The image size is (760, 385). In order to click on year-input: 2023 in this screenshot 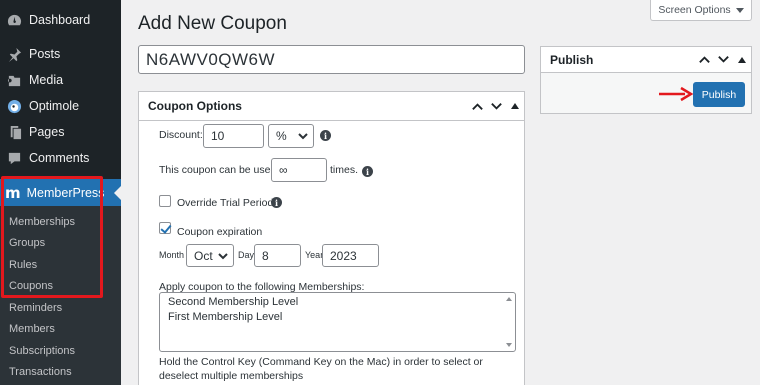, I will do `click(350, 255)`.